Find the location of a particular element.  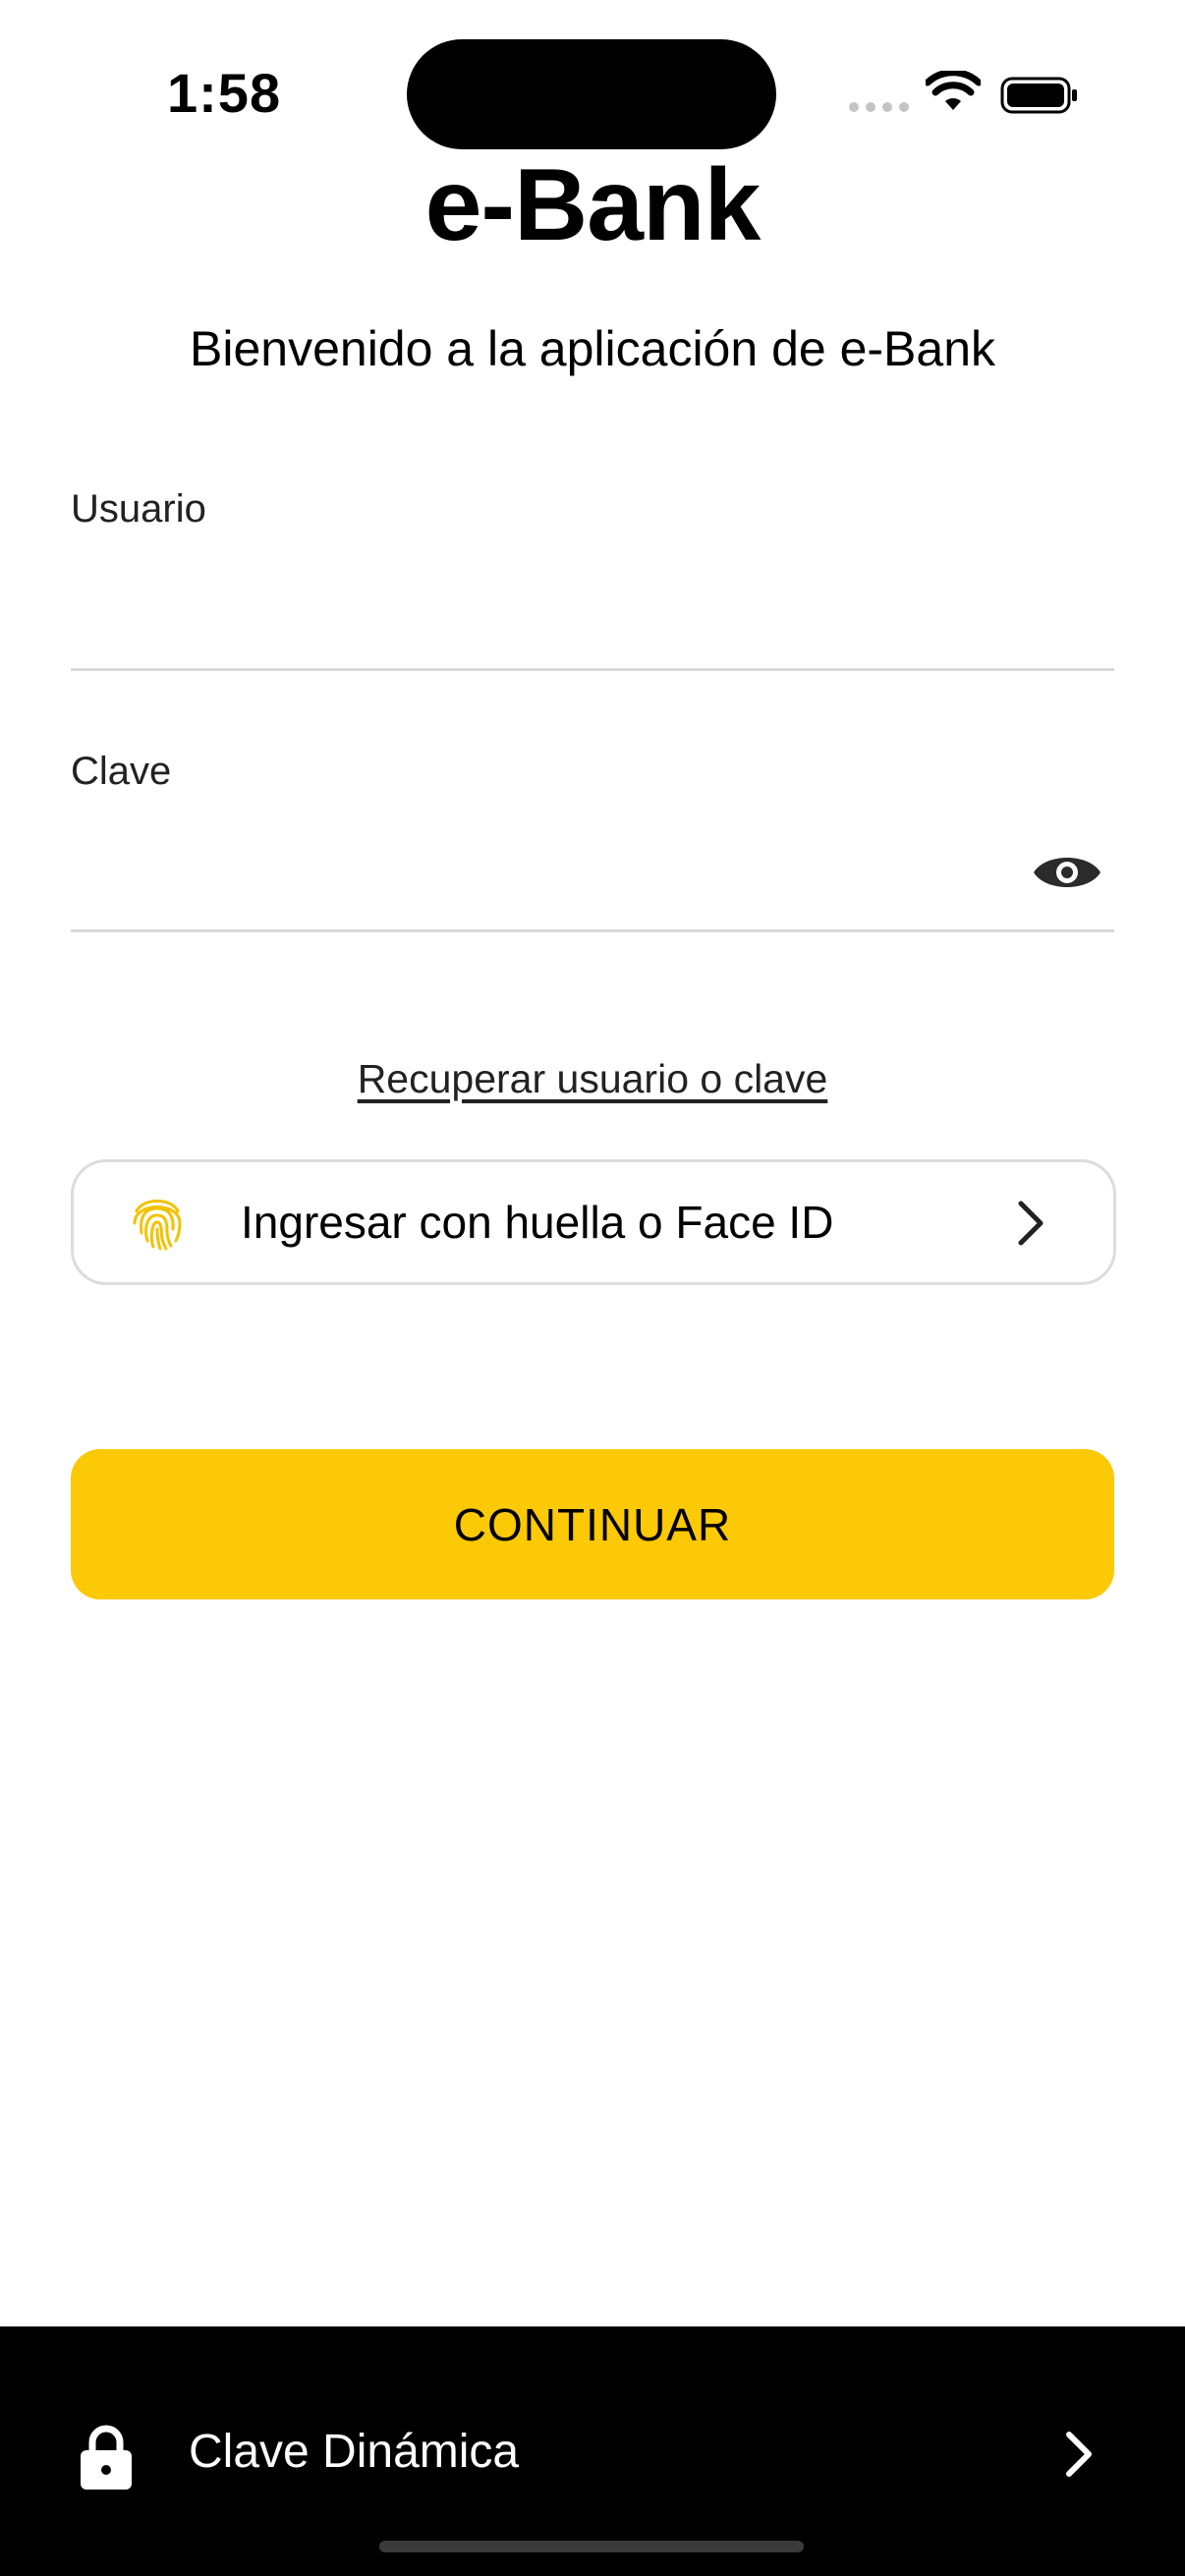

username-label: Usuario is located at coordinates (138, 509).